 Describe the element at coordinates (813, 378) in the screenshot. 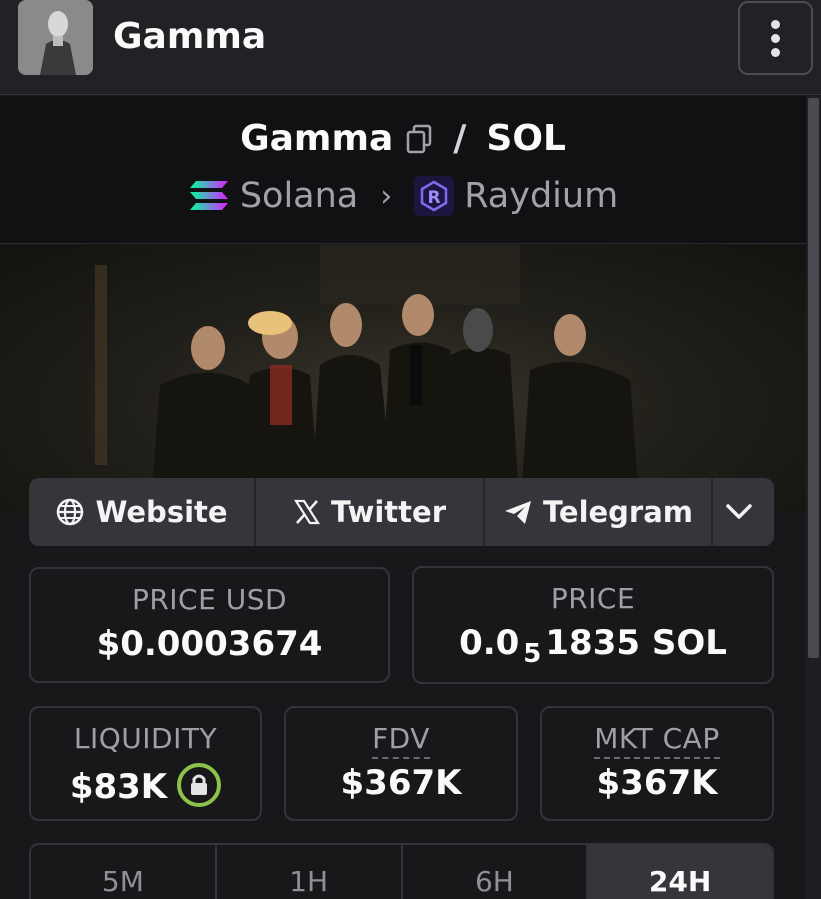

I see `scrollbar-thumb` at that location.